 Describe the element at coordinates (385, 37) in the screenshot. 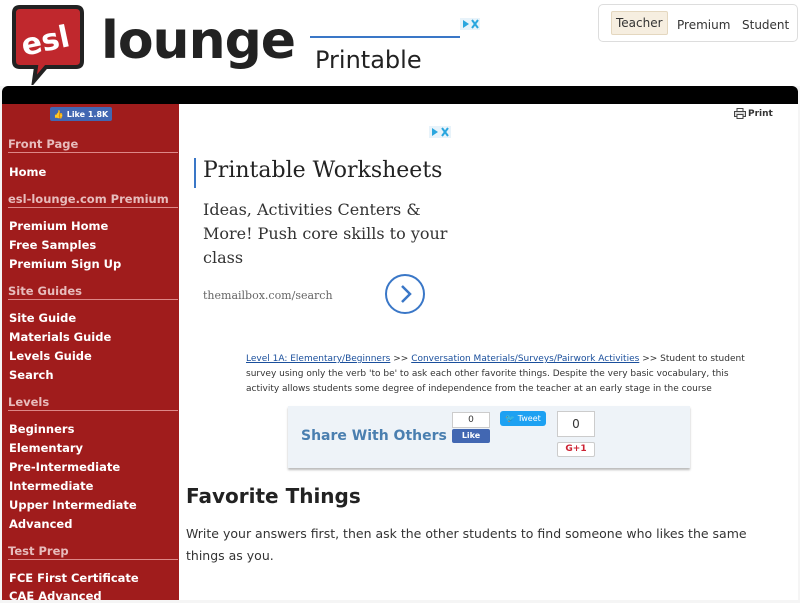

I see `ad-underline` at that location.